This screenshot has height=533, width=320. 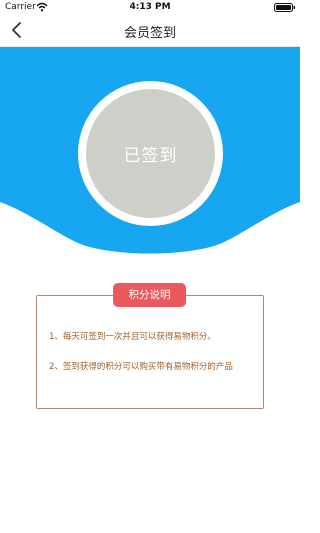 I want to click on sign-in-status: 已签到, so click(x=150, y=156).